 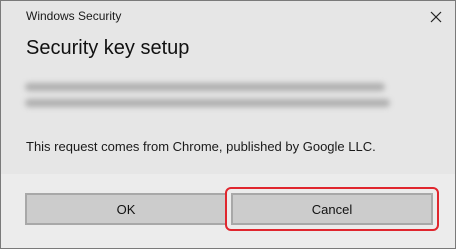 I want to click on ok-button-label: OK, so click(x=126, y=209).